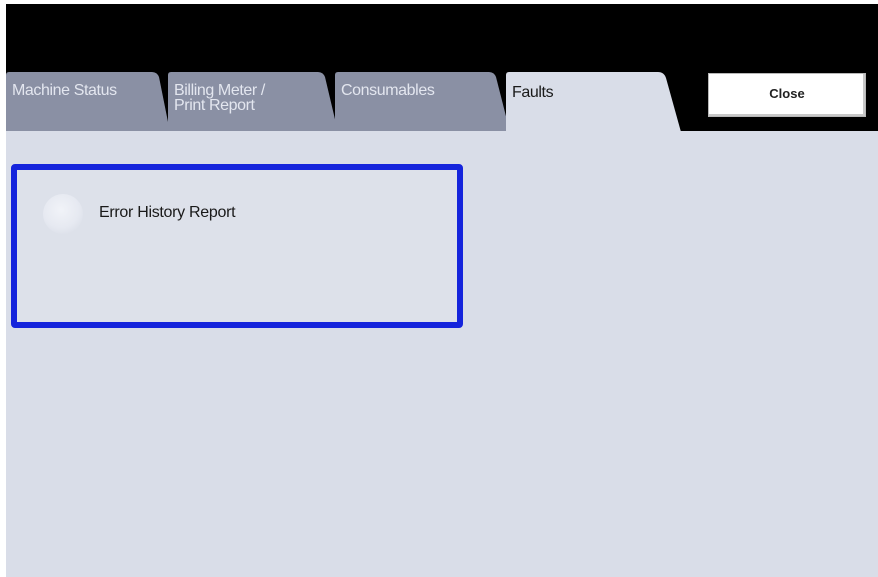  What do you see at coordinates (167, 212) in the screenshot?
I see `error-history-report-label: Error History Report` at bounding box center [167, 212].